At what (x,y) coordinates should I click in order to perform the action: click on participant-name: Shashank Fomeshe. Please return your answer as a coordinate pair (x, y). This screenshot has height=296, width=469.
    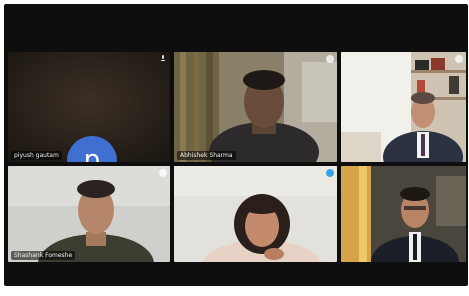
    Looking at the image, I should click on (43, 255).